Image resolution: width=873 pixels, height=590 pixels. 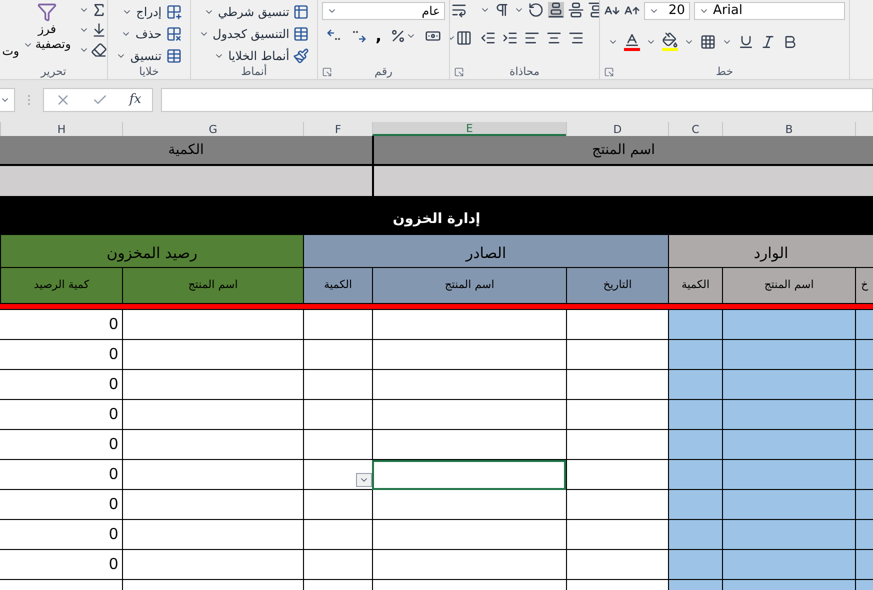 What do you see at coordinates (670, 41) in the screenshot?
I see `fill-color-icon` at bounding box center [670, 41].